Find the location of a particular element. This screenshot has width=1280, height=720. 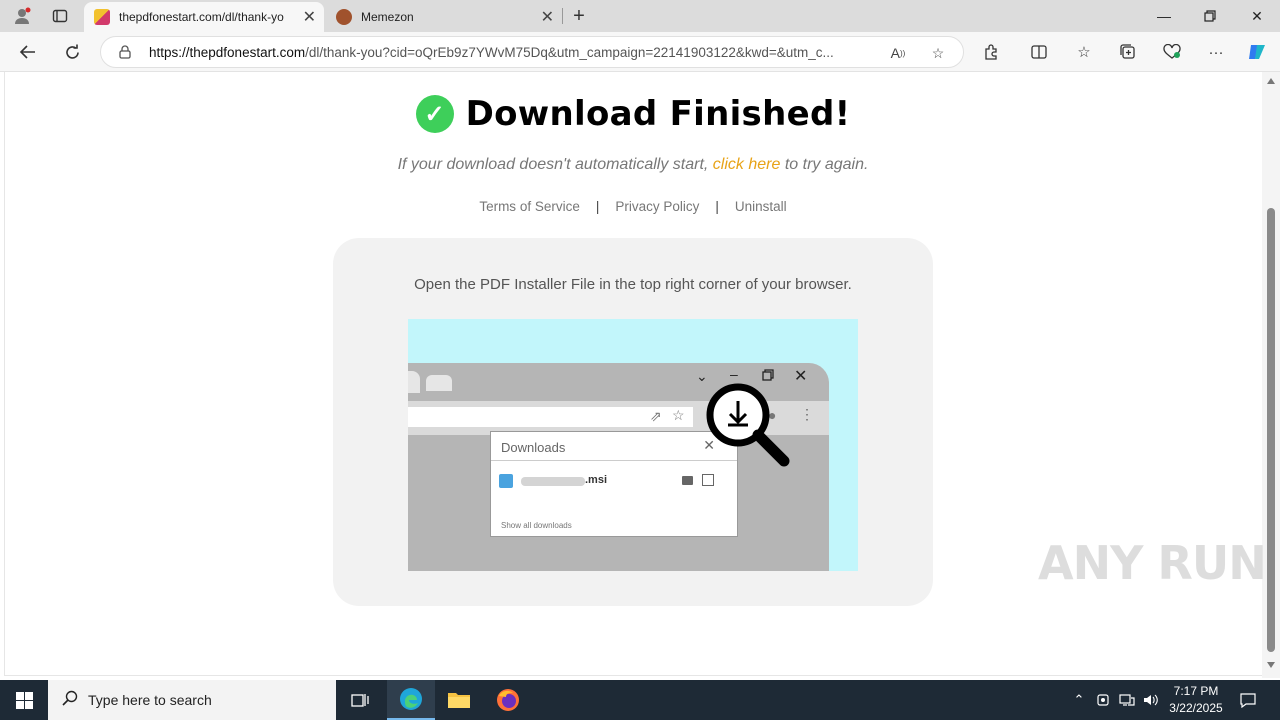

download-finished-heading: ✓ Download Finished! is located at coordinates (633, 114).